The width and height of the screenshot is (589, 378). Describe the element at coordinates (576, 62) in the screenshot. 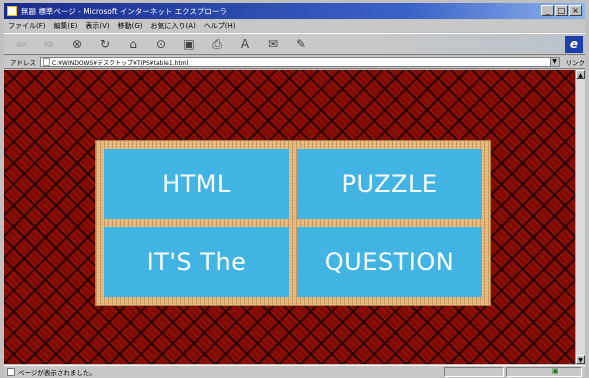

I see `links-label: リンク` at that location.